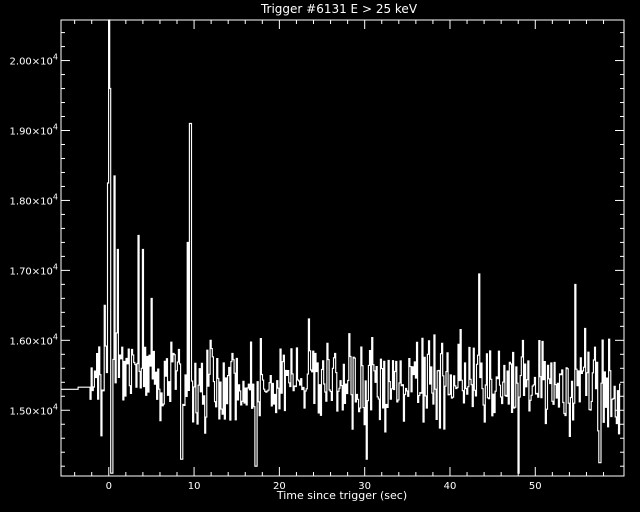 The width and height of the screenshot is (640, 512). What do you see at coordinates (109, 486) in the screenshot?
I see `x-tick-label: 0` at bounding box center [109, 486].